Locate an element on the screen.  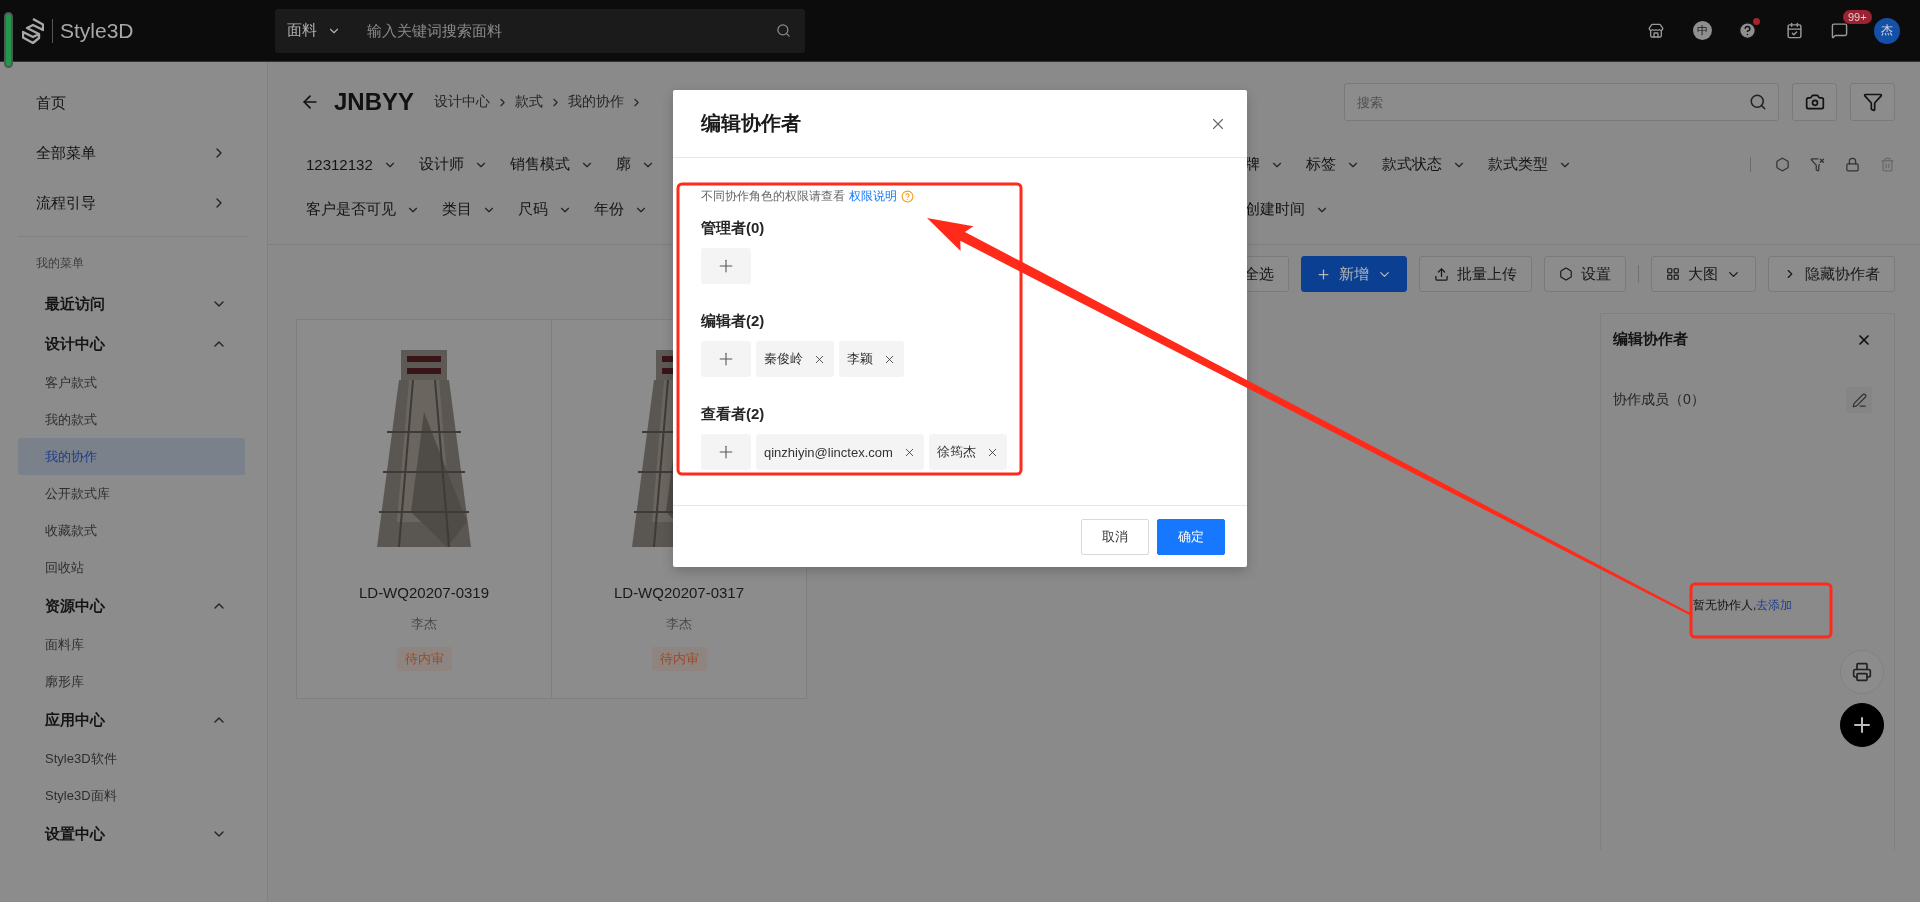
product-code: LD-WQ20207-0319 is located at coordinates (424, 592).